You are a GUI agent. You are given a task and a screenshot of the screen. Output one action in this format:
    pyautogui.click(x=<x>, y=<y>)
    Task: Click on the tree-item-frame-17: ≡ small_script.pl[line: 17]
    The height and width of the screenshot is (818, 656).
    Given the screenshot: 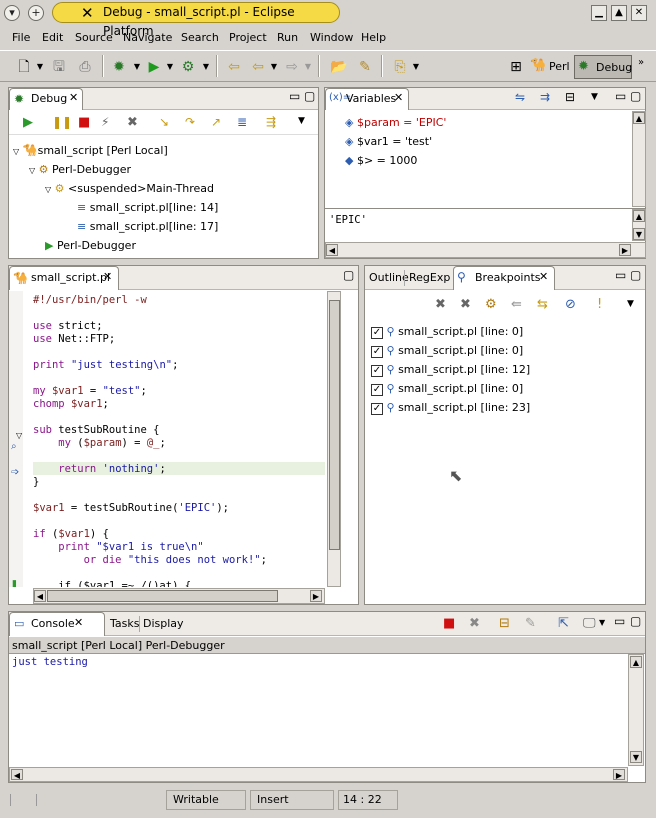 What is the action you would take?
    pyautogui.click(x=147, y=226)
    